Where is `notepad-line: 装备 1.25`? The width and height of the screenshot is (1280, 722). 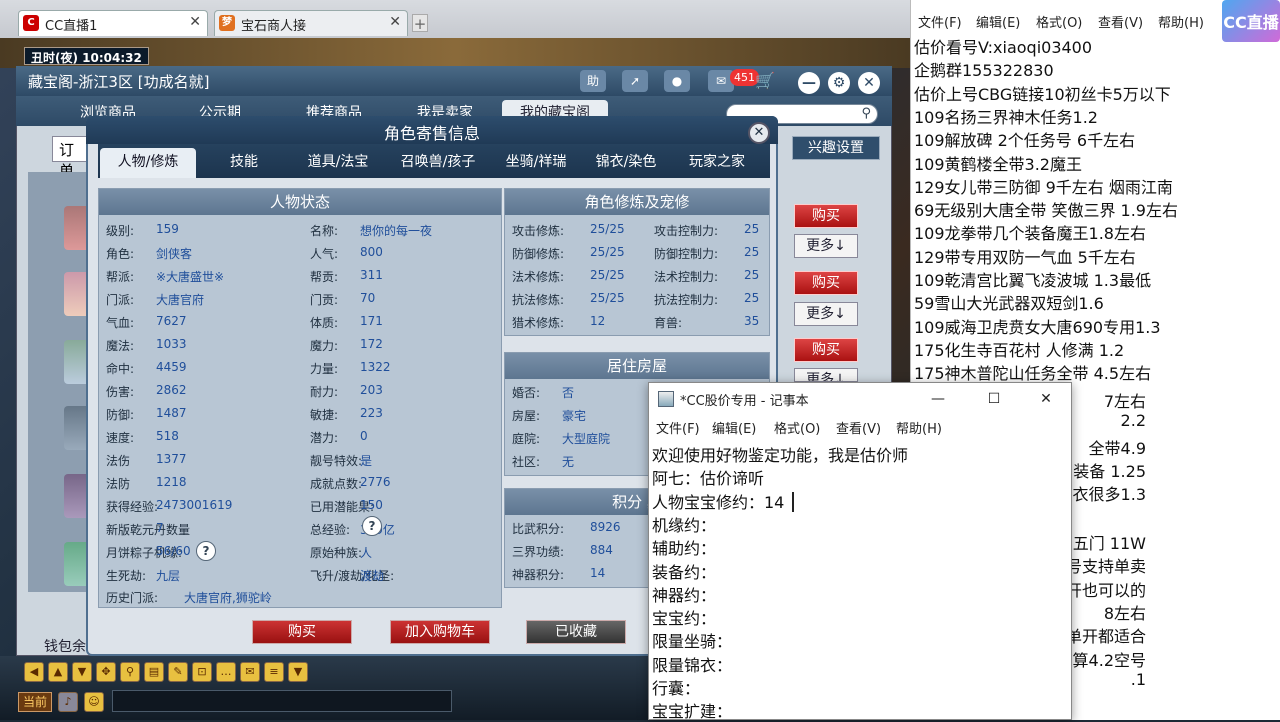 notepad-line: 装备 1.25 is located at coordinates (1109, 471).